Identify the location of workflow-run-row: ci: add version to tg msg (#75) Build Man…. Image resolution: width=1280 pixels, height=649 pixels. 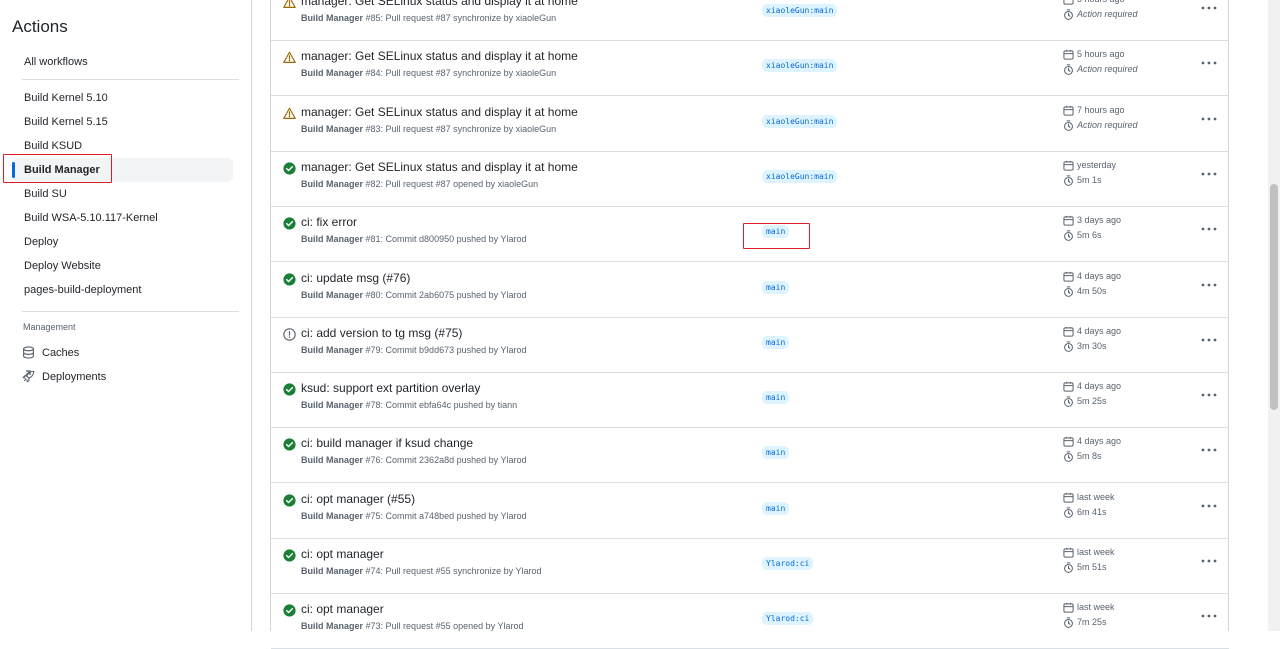
(750, 345).